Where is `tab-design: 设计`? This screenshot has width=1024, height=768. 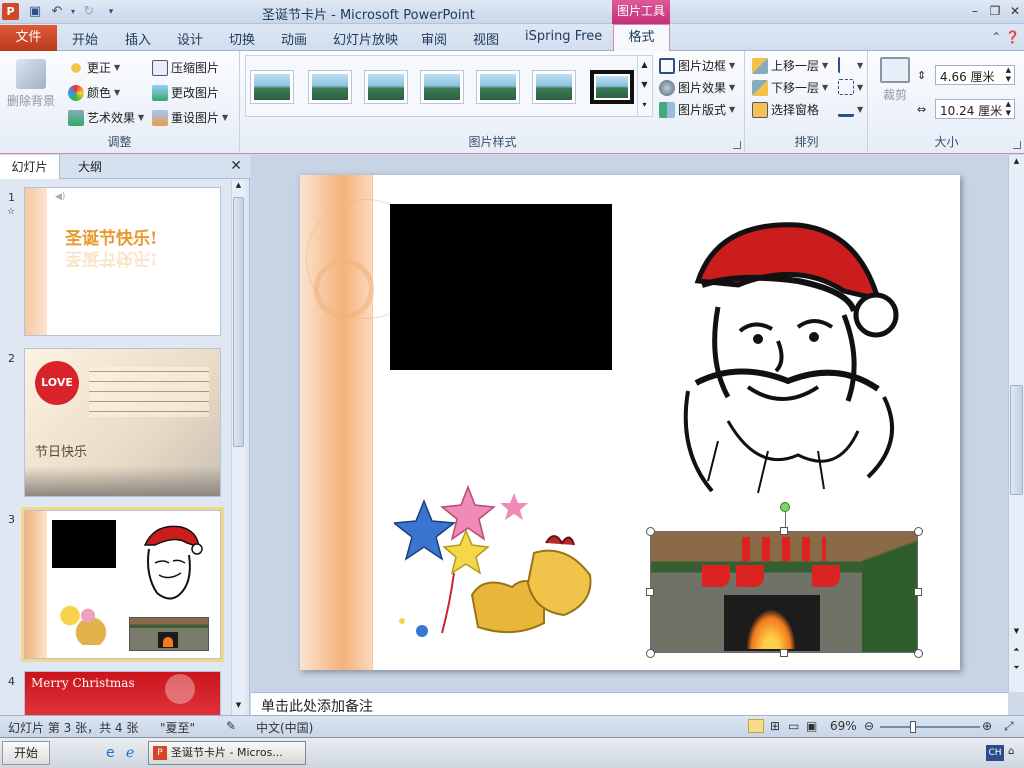
tab-design: 设计 is located at coordinates (190, 38).